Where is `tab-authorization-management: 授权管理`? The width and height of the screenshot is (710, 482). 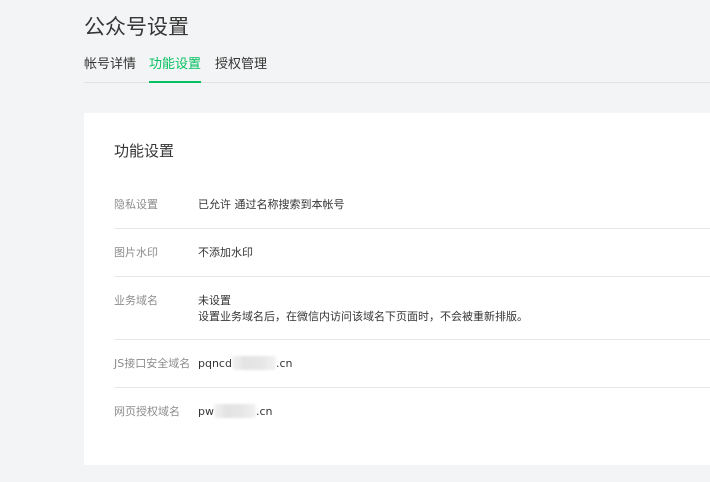 tab-authorization-management: 授权管理 is located at coordinates (241, 68).